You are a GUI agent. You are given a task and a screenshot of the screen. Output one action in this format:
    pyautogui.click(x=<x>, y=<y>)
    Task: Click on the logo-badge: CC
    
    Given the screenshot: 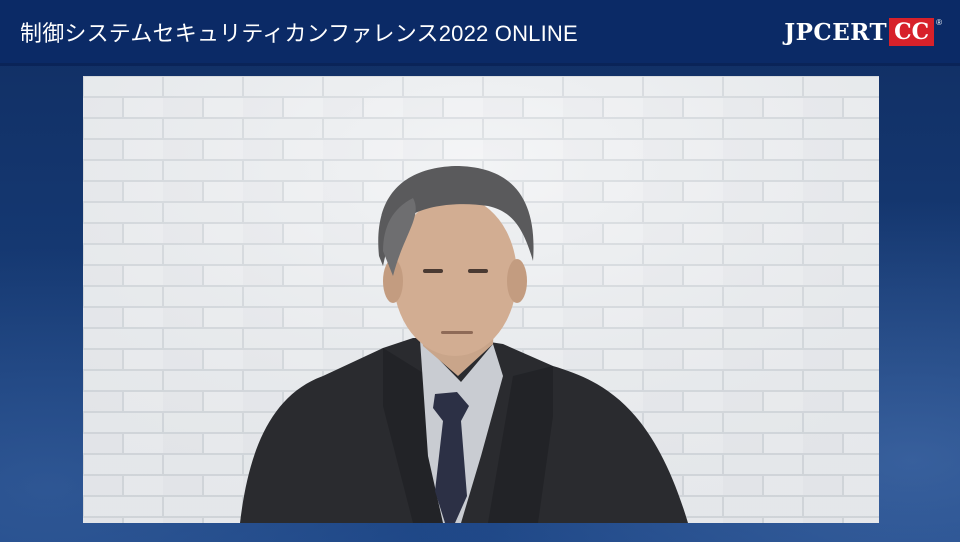 What is the action you would take?
    pyautogui.click(x=912, y=32)
    